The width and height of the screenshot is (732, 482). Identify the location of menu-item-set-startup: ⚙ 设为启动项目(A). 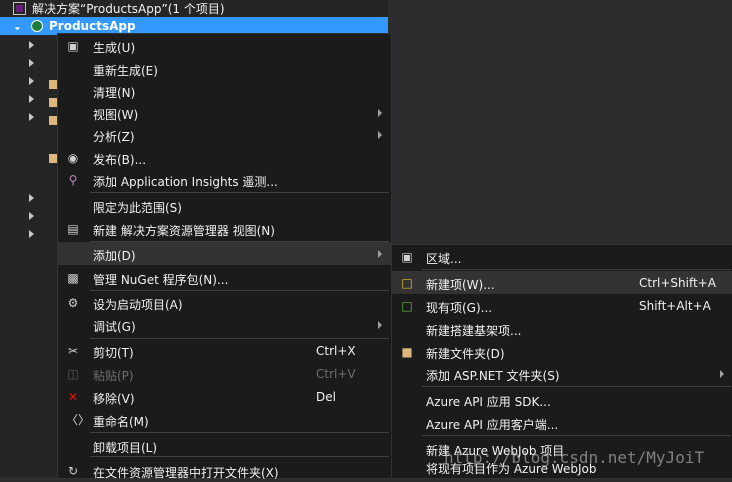
(224, 302).